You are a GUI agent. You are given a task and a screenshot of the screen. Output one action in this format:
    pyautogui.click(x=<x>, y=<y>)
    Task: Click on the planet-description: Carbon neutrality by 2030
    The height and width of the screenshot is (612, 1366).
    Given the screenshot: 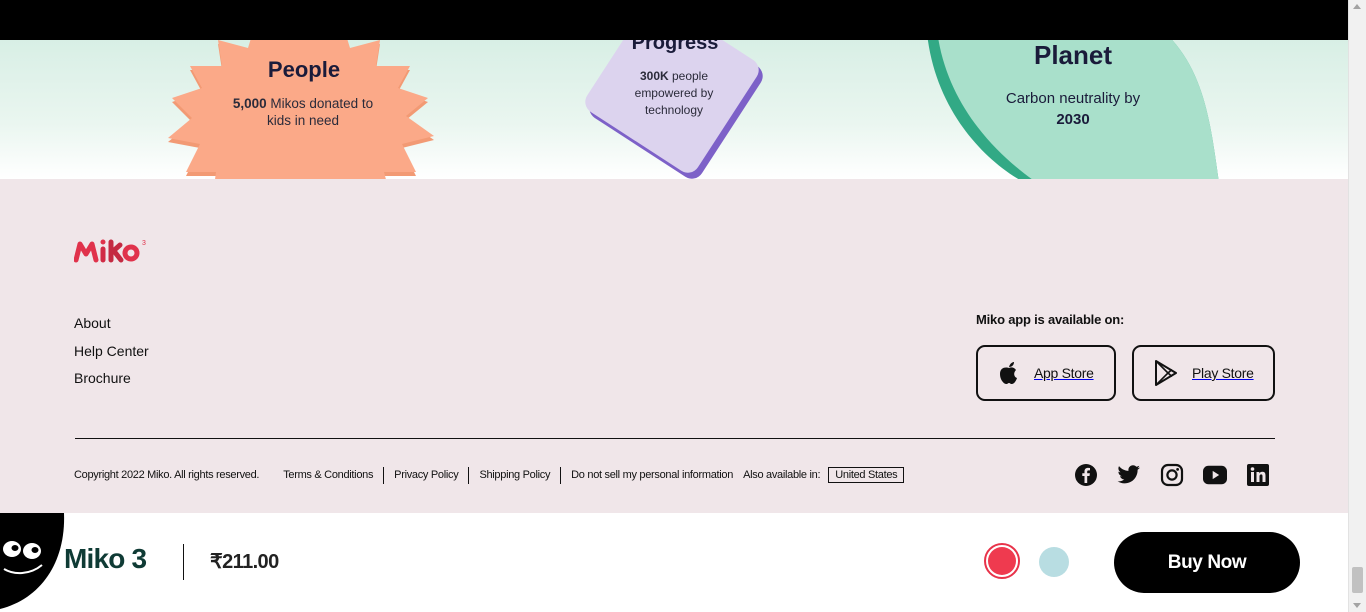 What is the action you would take?
    pyautogui.click(x=1073, y=109)
    